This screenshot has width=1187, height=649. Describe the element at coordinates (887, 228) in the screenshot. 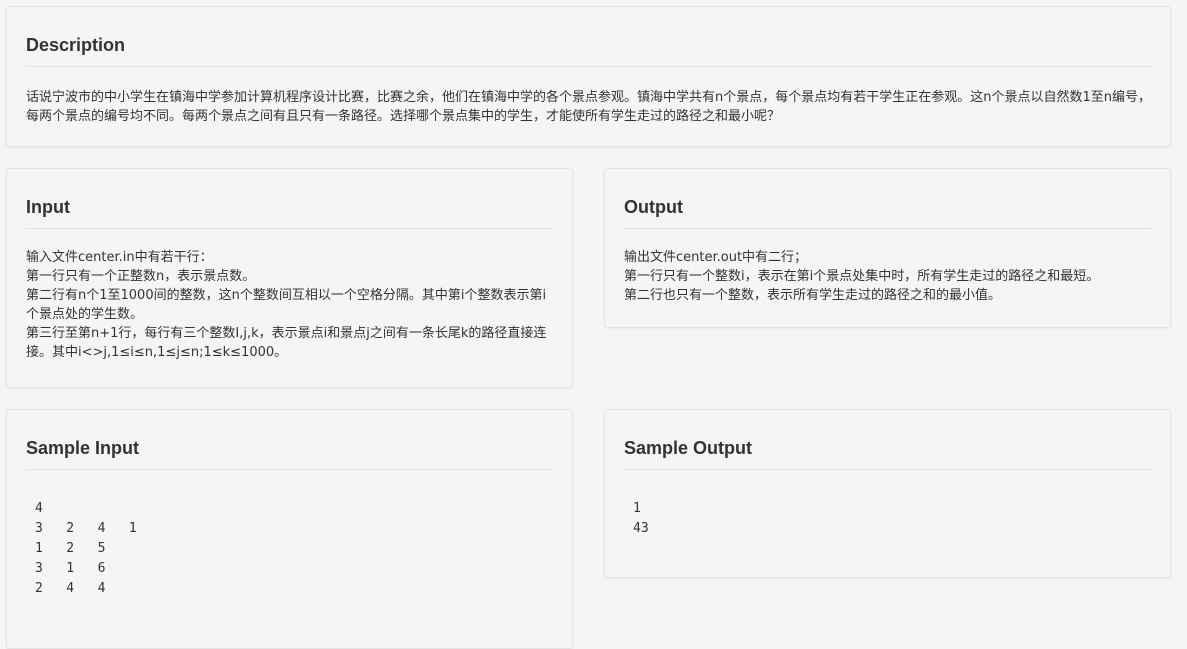

I see `output-divider` at that location.